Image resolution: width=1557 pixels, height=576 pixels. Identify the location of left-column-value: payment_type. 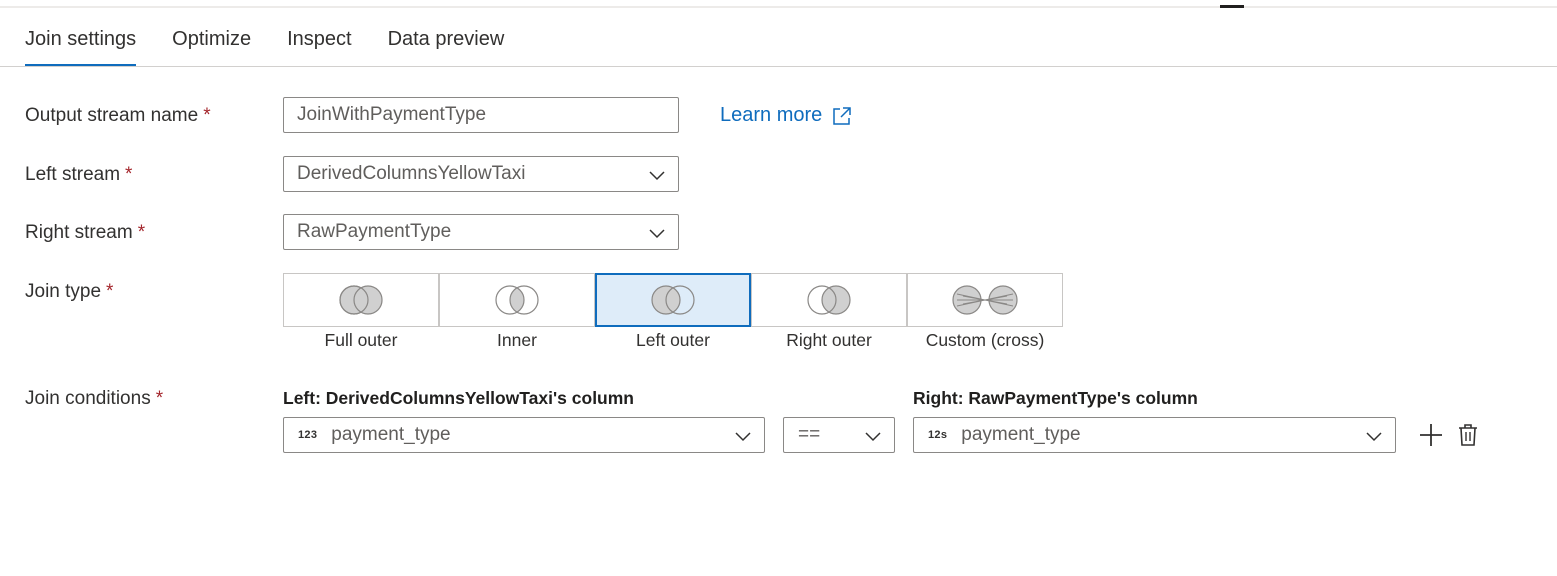
(391, 434).